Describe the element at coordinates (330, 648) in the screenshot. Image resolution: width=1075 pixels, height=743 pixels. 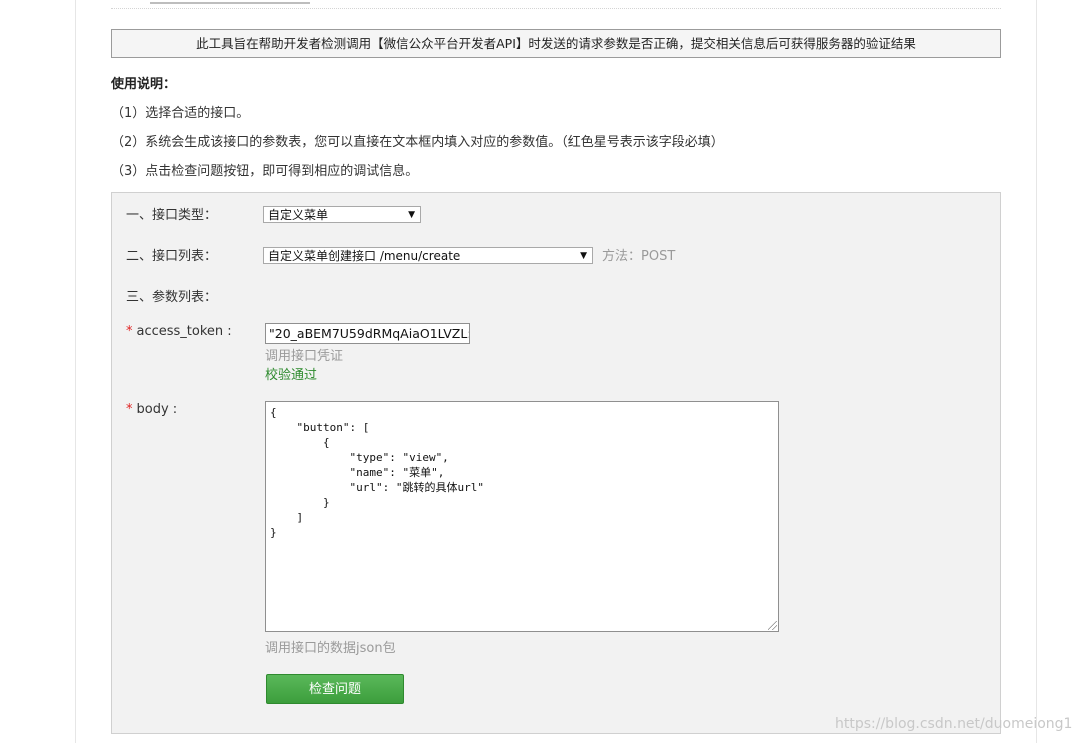
I see `body-hint: 调用接口的数据json包` at that location.